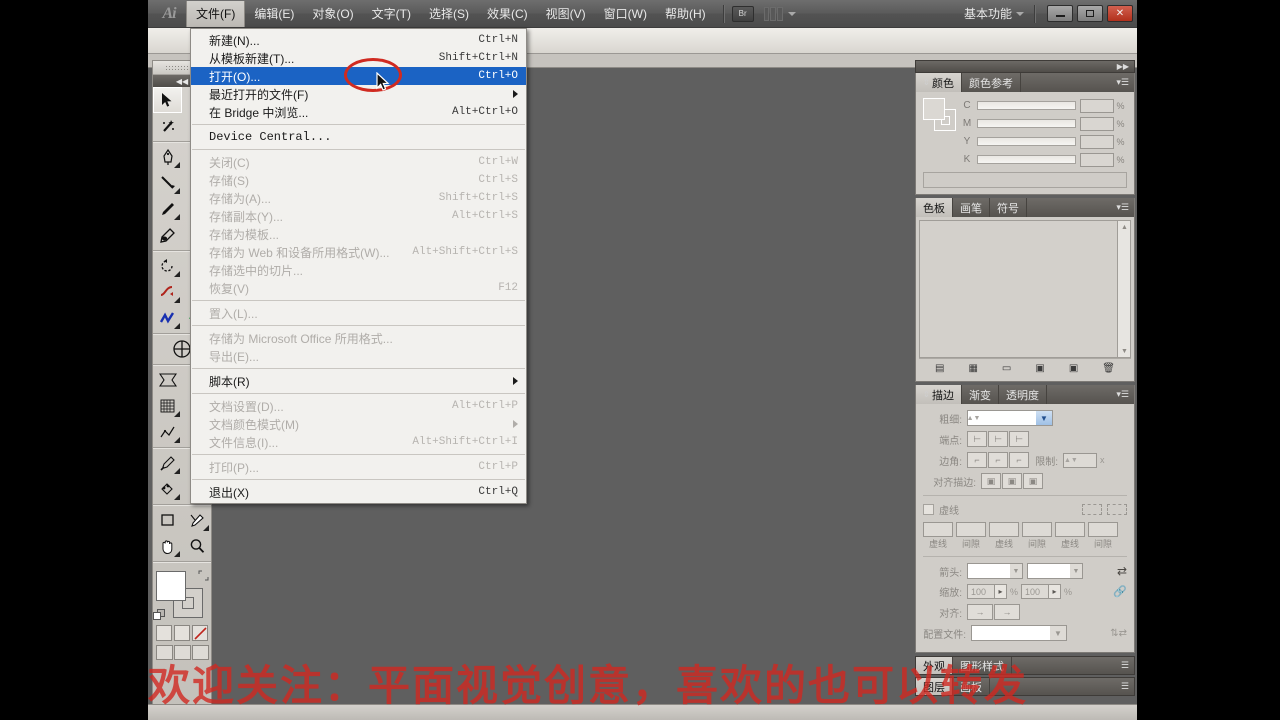 This screenshot has width=1280, height=720. What do you see at coordinates (1055, 571) in the screenshot?
I see `arrowhead-end-select: ▼` at bounding box center [1055, 571].